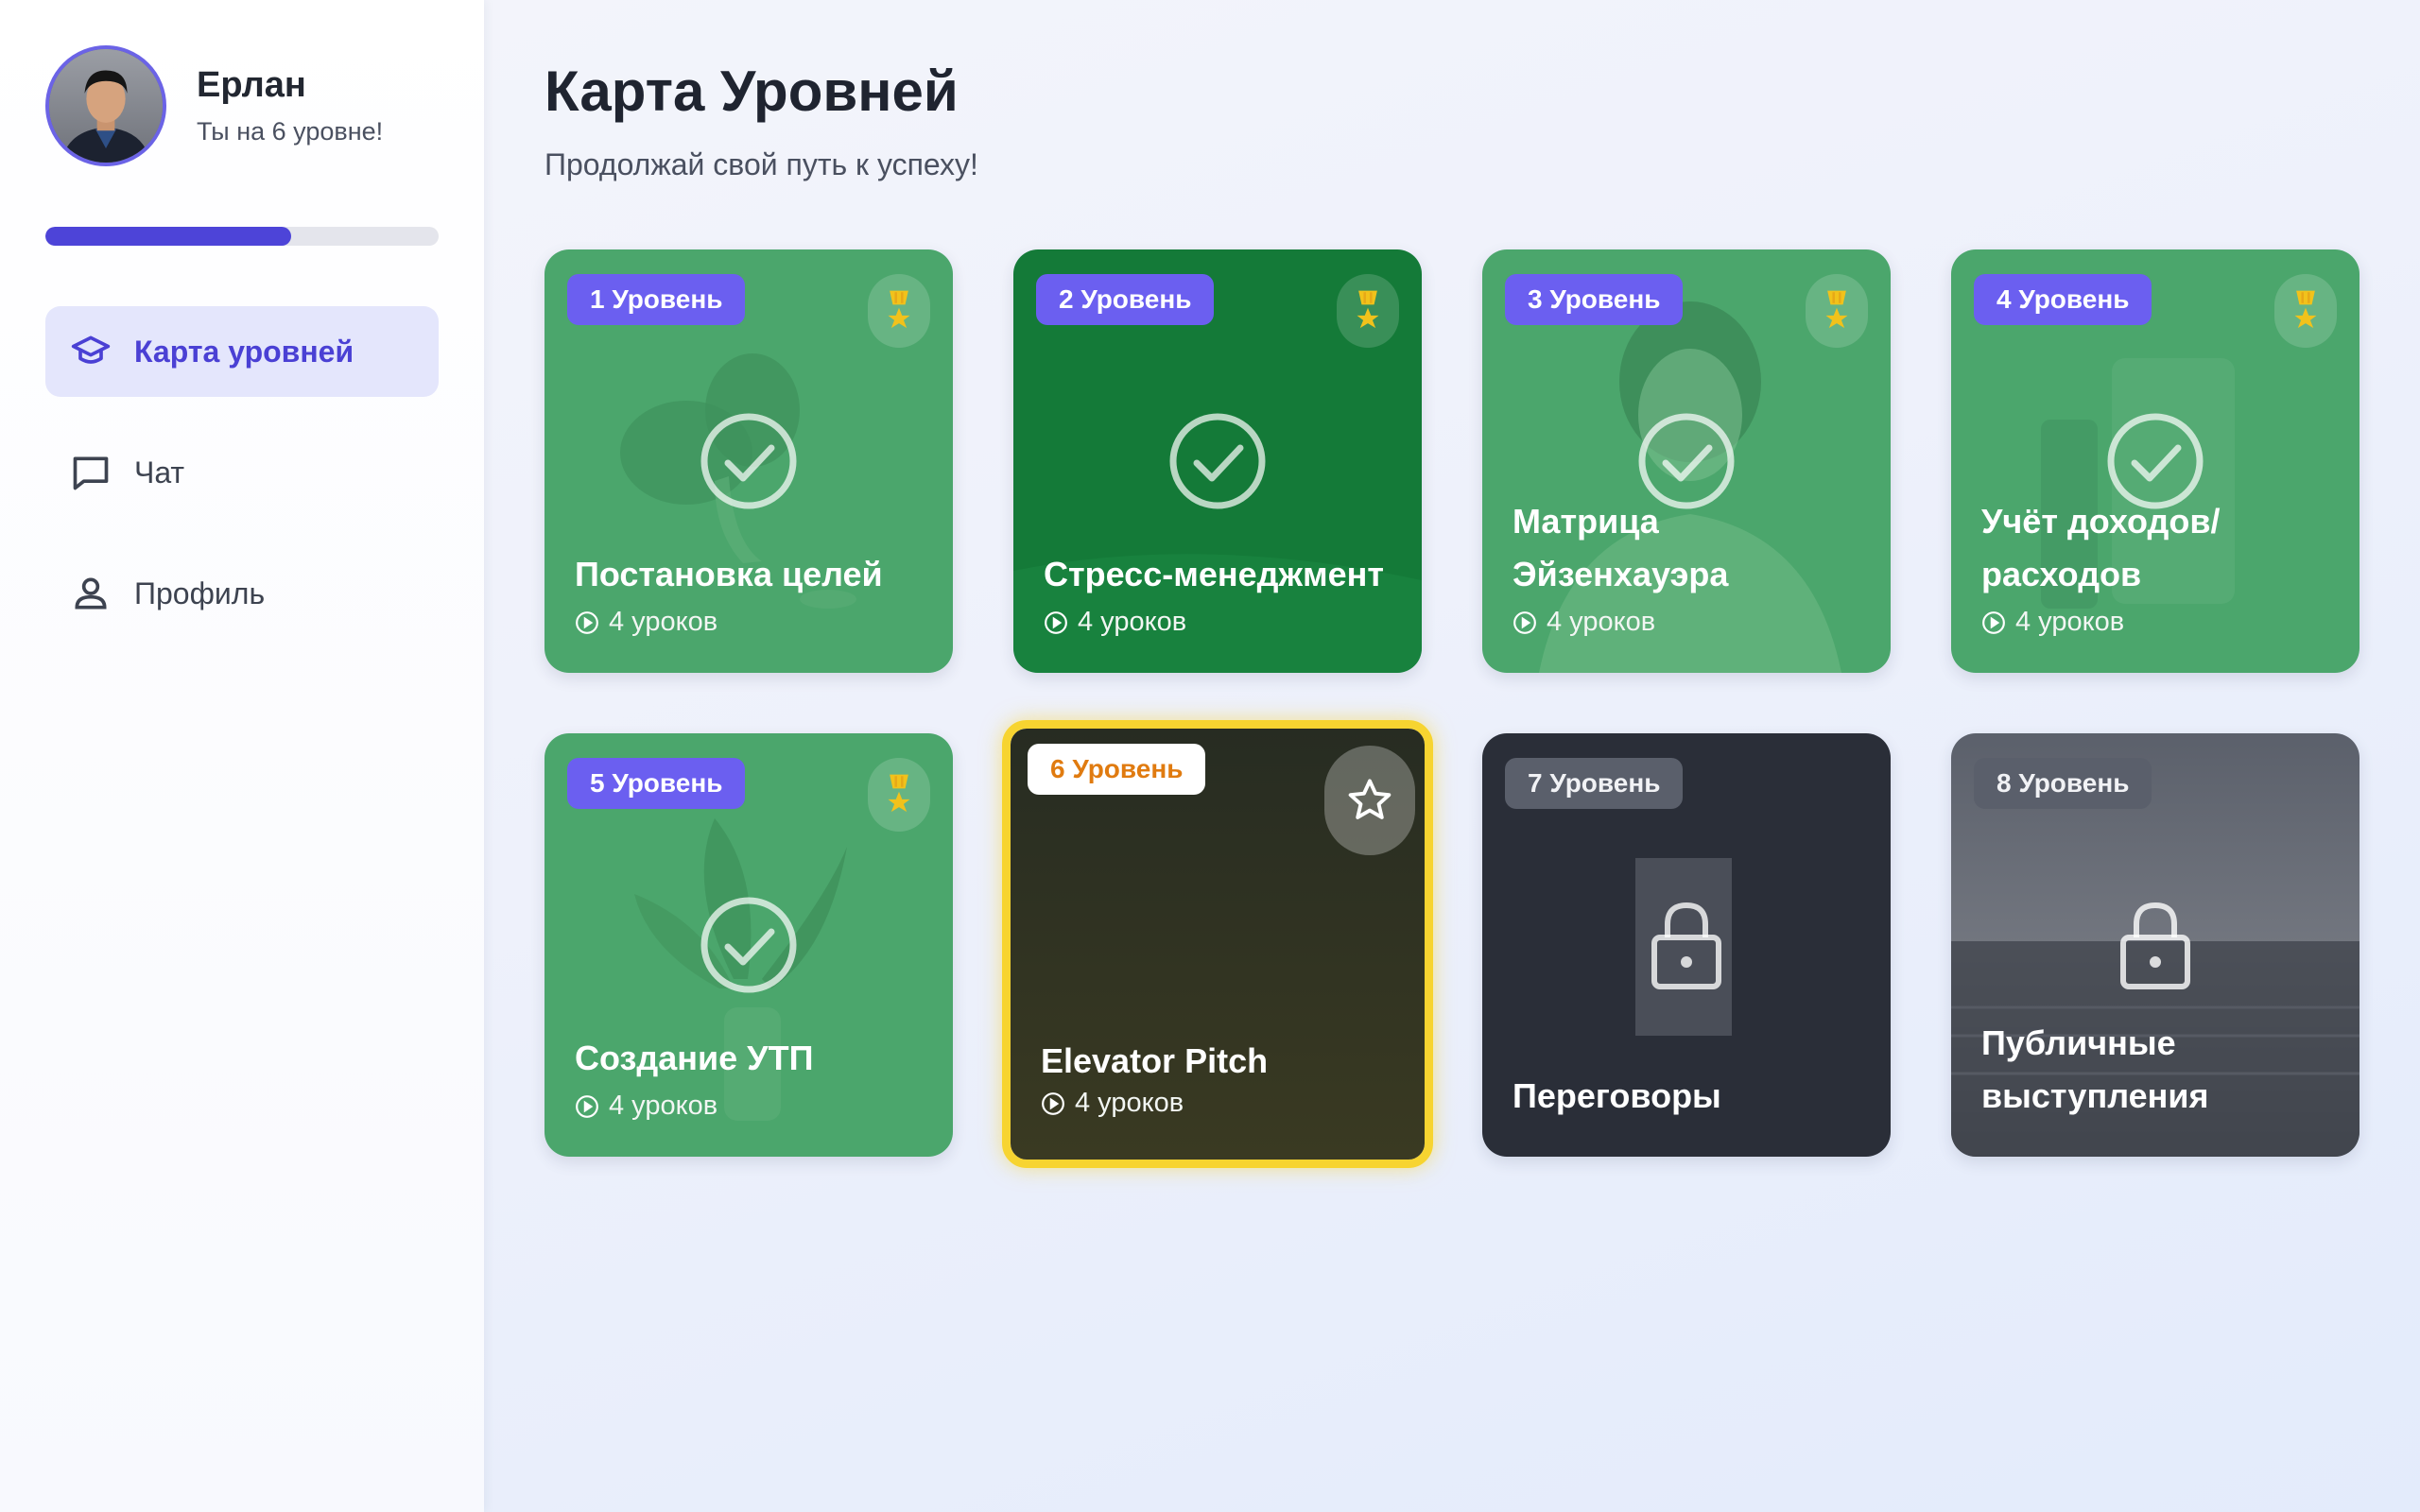  Describe the element at coordinates (1594, 299) in the screenshot. I see `level-badge: 3 Уровень` at that location.